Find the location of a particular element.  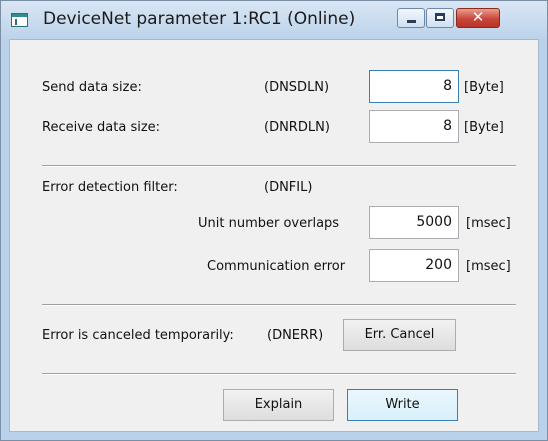

minimize-button is located at coordinates (411, 18).